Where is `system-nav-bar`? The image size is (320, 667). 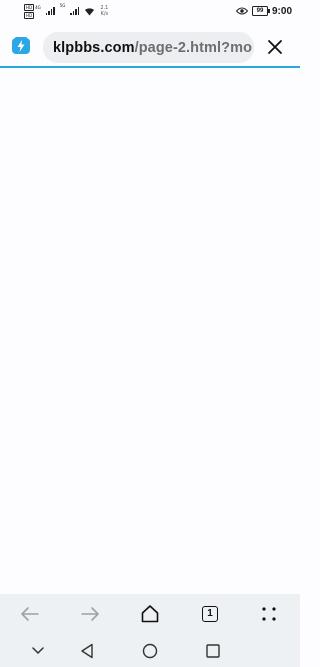
system-nav-bar is located at coordinates (150, 650).